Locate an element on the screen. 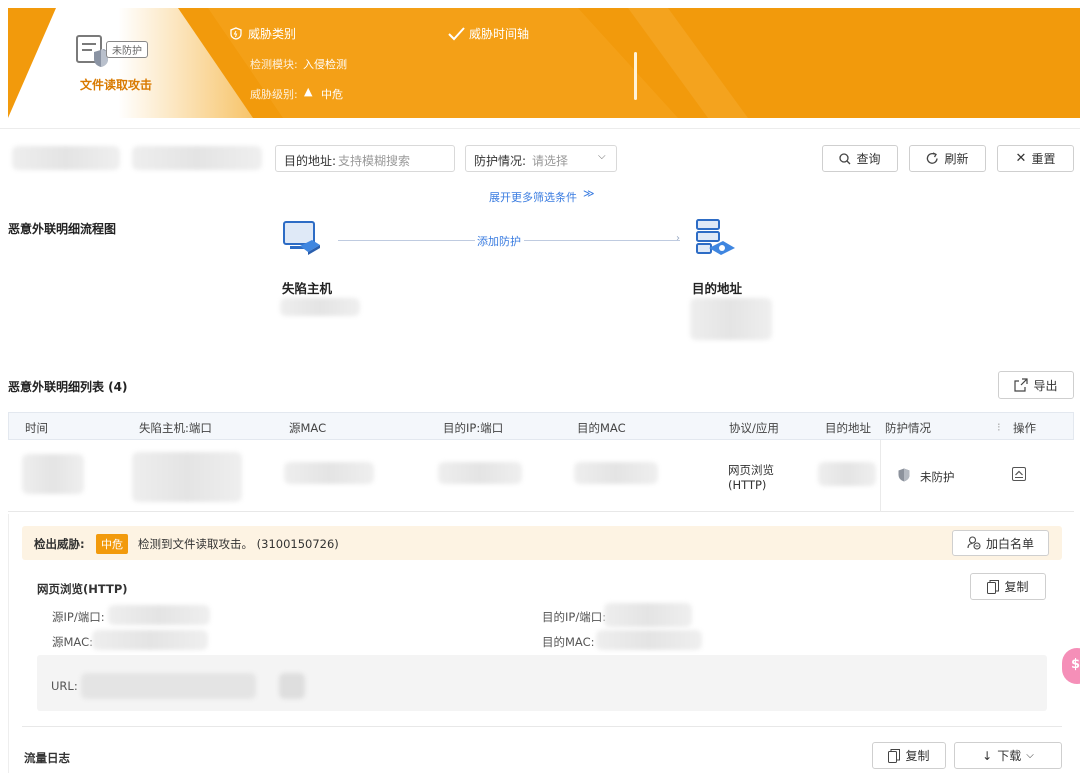 This screenshot has width=1080, height=773. query-button: 查询 is located at coordinates (860, 158).